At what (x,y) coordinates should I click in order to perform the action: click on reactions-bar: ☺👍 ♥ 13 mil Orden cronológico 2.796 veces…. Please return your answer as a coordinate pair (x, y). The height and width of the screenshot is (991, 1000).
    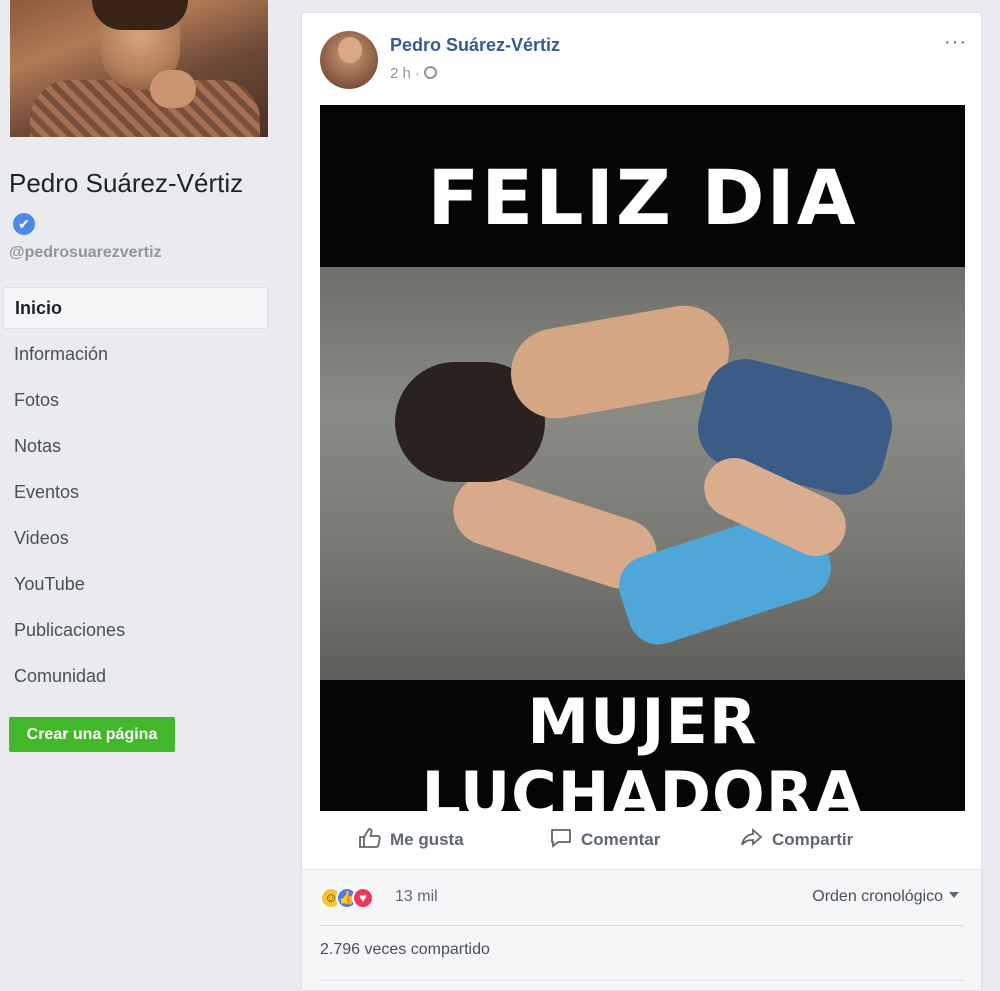
    Looking at the image, I should click on (641, 929).